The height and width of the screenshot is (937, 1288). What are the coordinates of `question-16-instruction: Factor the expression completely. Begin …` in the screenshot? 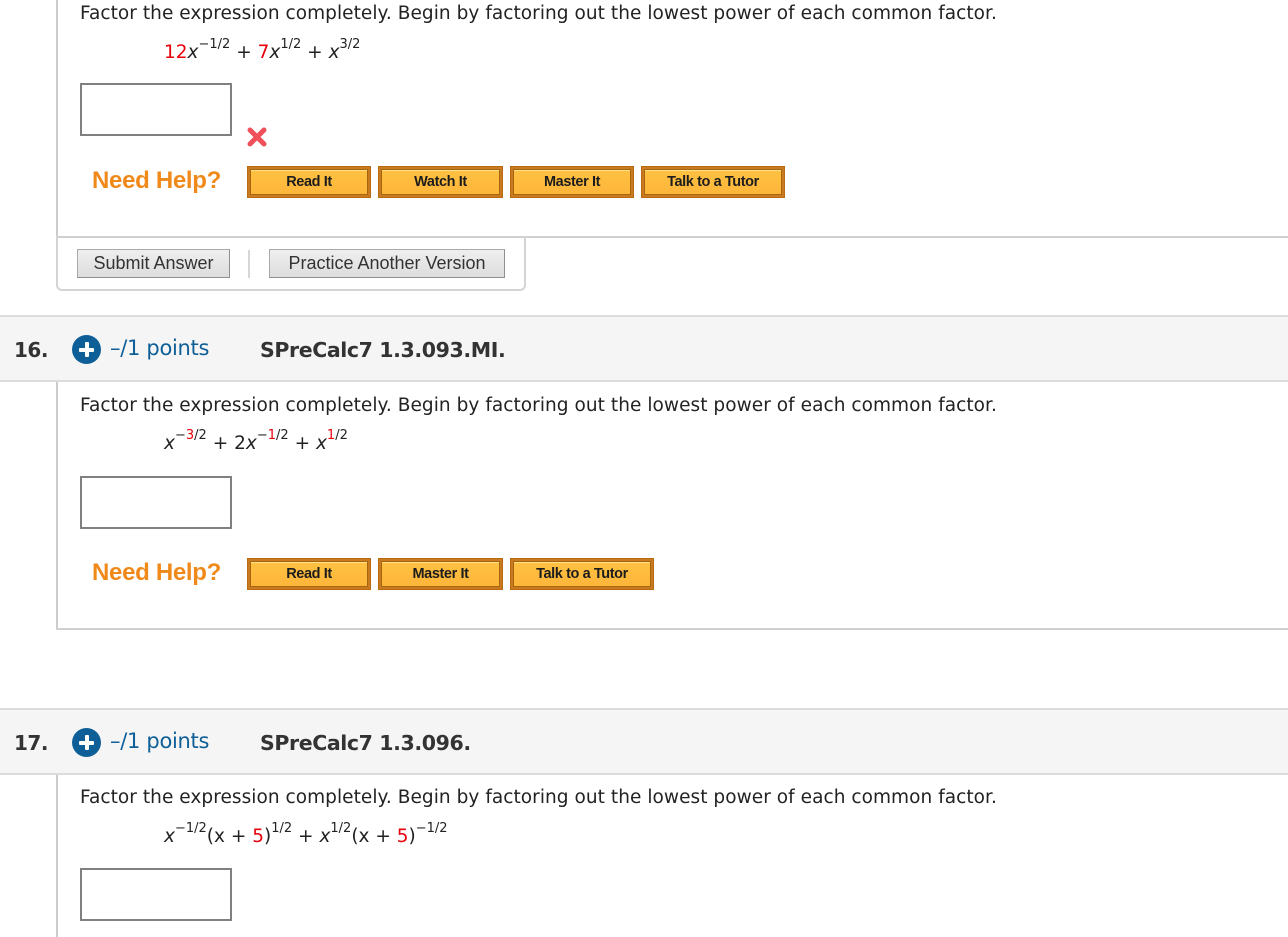 It's located at (538, 405).